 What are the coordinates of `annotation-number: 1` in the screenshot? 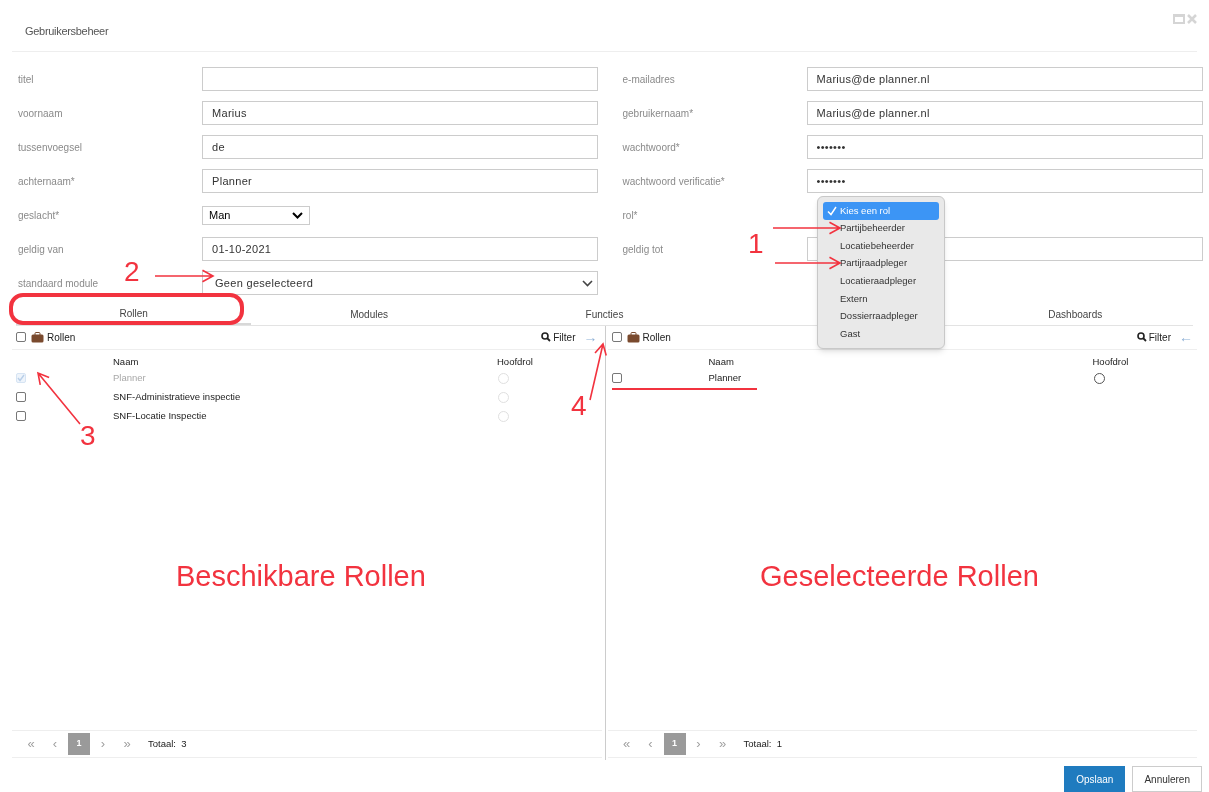 It's located at (756, 244).